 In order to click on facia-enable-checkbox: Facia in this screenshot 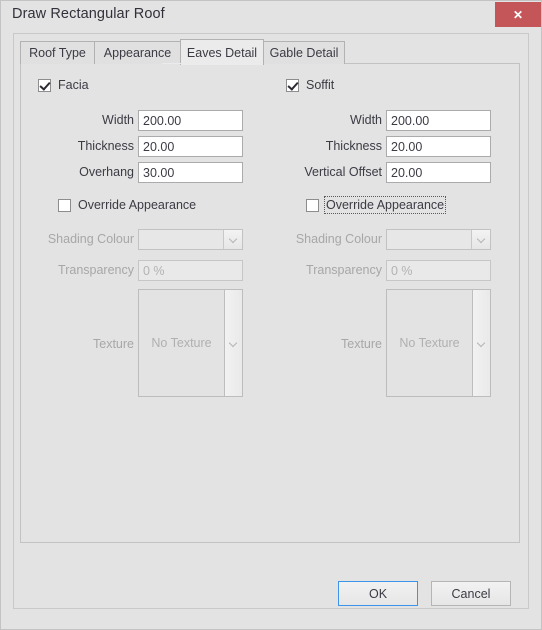, I will do `click(63, 85)`.